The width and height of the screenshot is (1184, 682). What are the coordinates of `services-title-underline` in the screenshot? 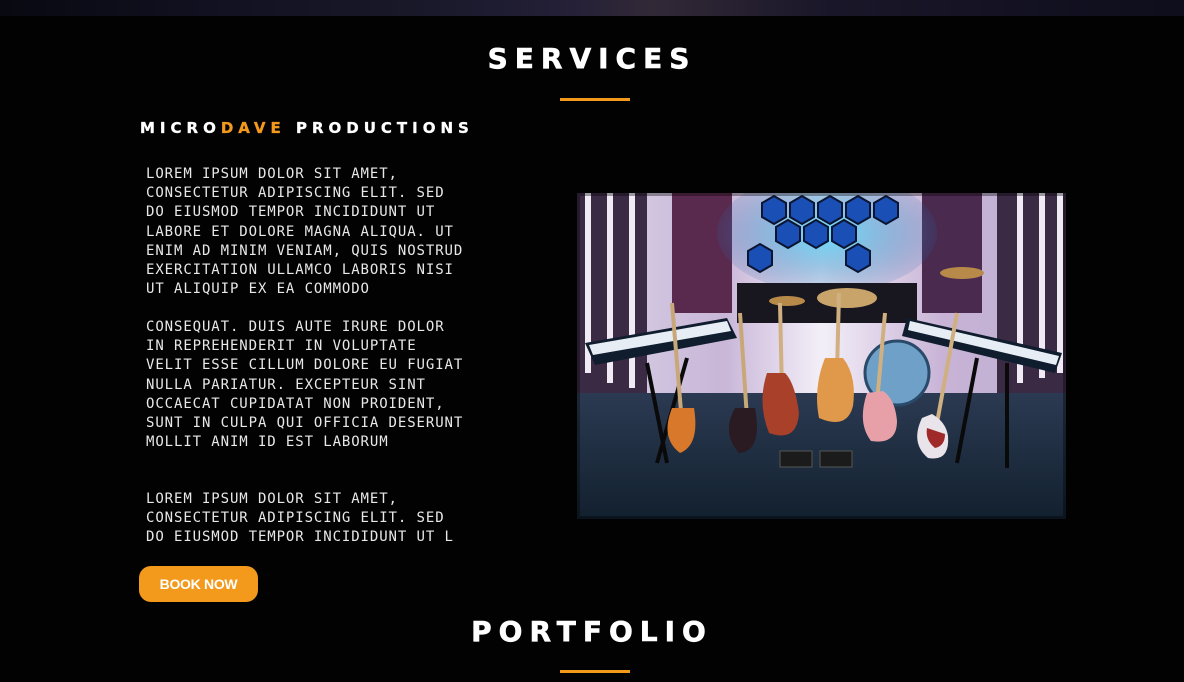 It's located at (595, 99).